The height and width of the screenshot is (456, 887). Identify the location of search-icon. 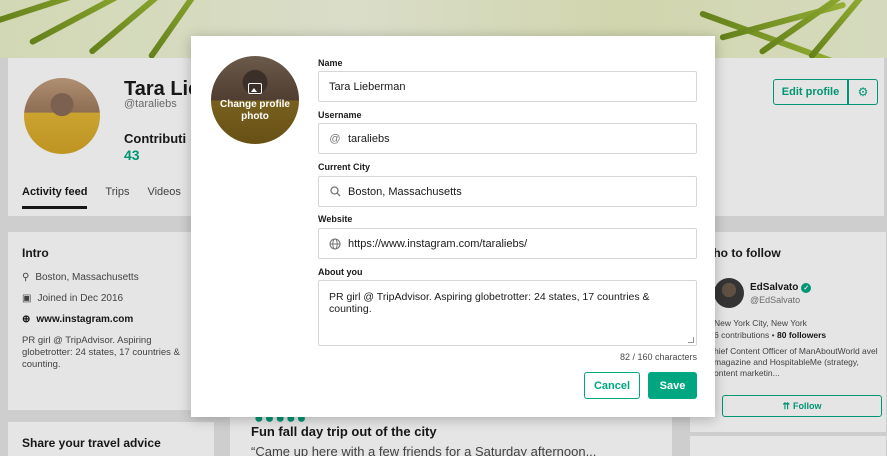
(335, 191).